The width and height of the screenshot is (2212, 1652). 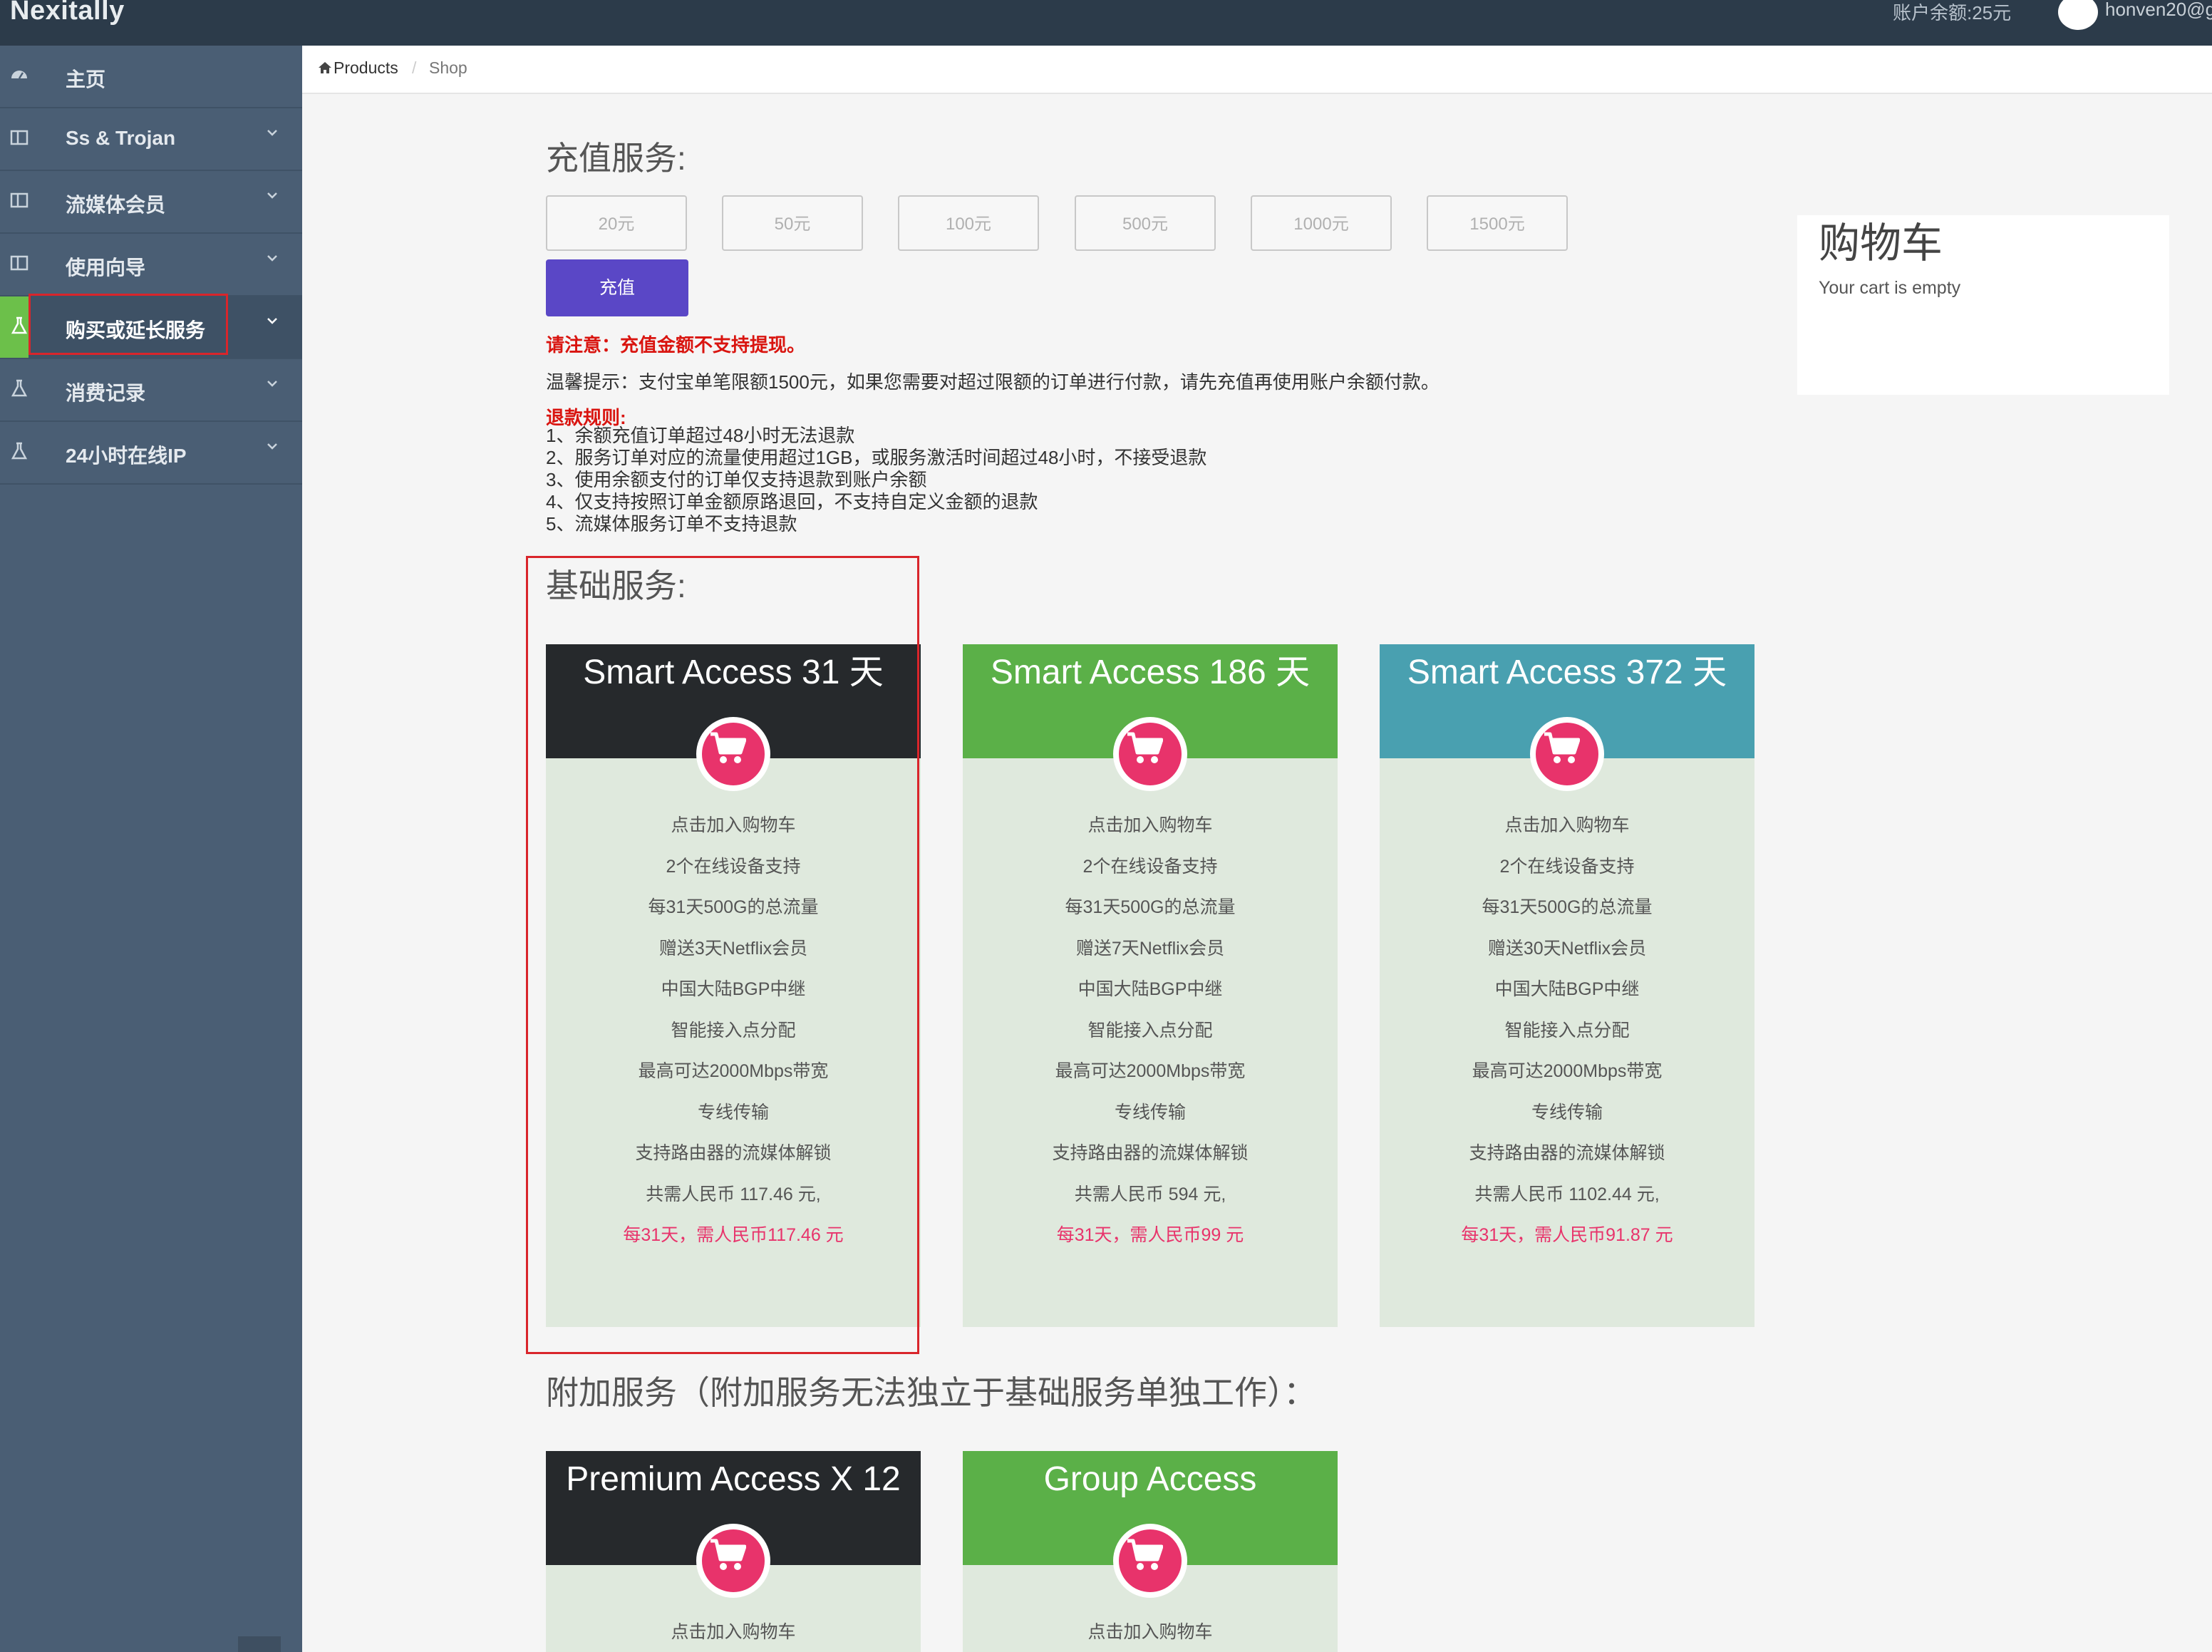 What do you see at coordinates (700, 435) in the screenshot?
I see `refund-rule: 1、余额充值订单超过48小时无法退款` at bounding box center [700, 435].